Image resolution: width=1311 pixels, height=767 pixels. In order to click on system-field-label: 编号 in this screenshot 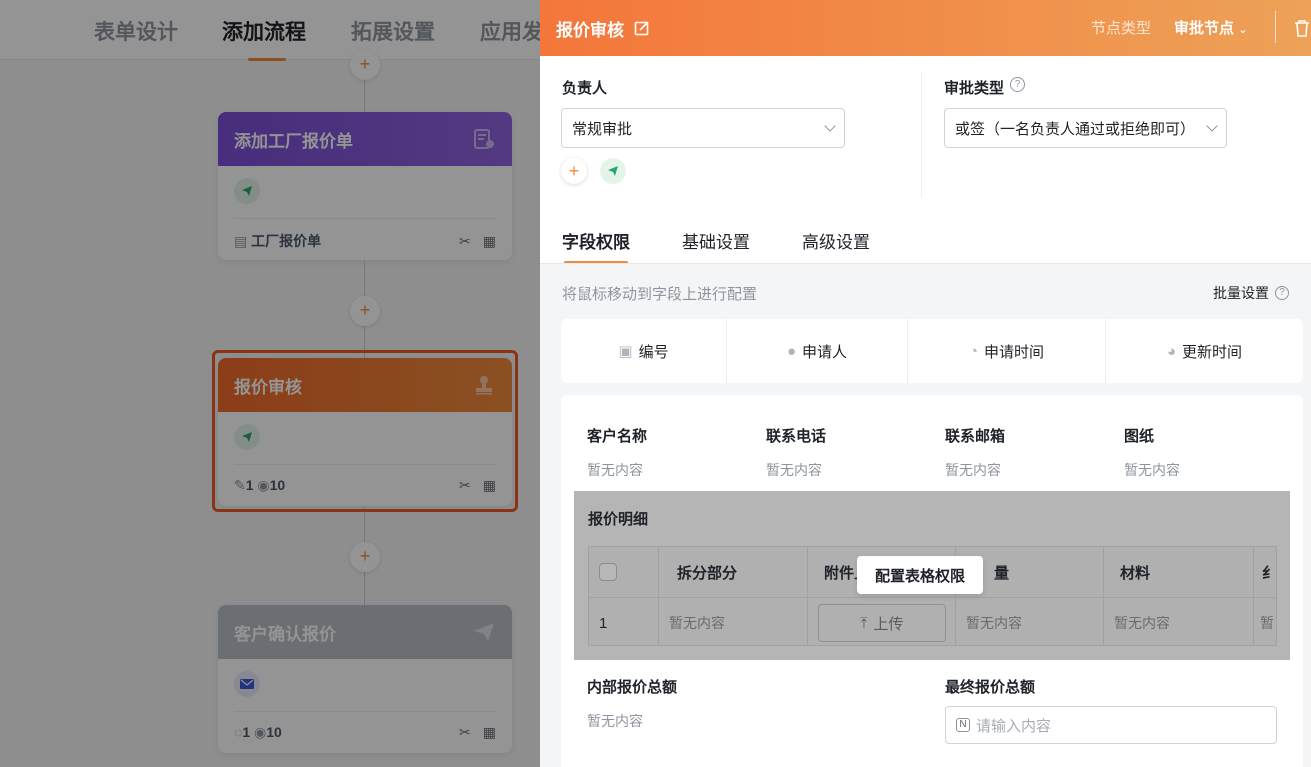, I will do `click(653, 352)`.